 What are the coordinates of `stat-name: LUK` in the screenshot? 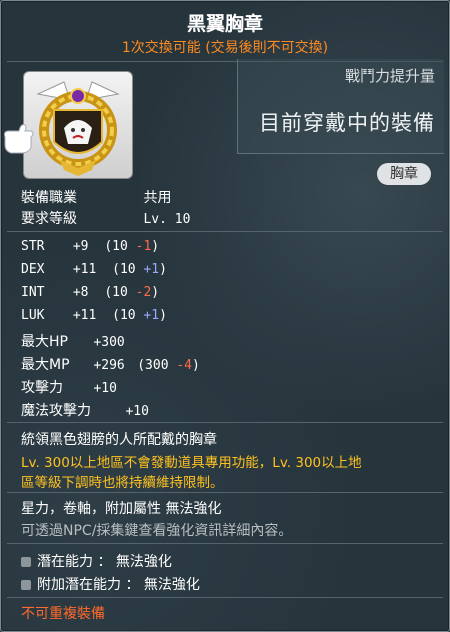 It's located at (33, 315).